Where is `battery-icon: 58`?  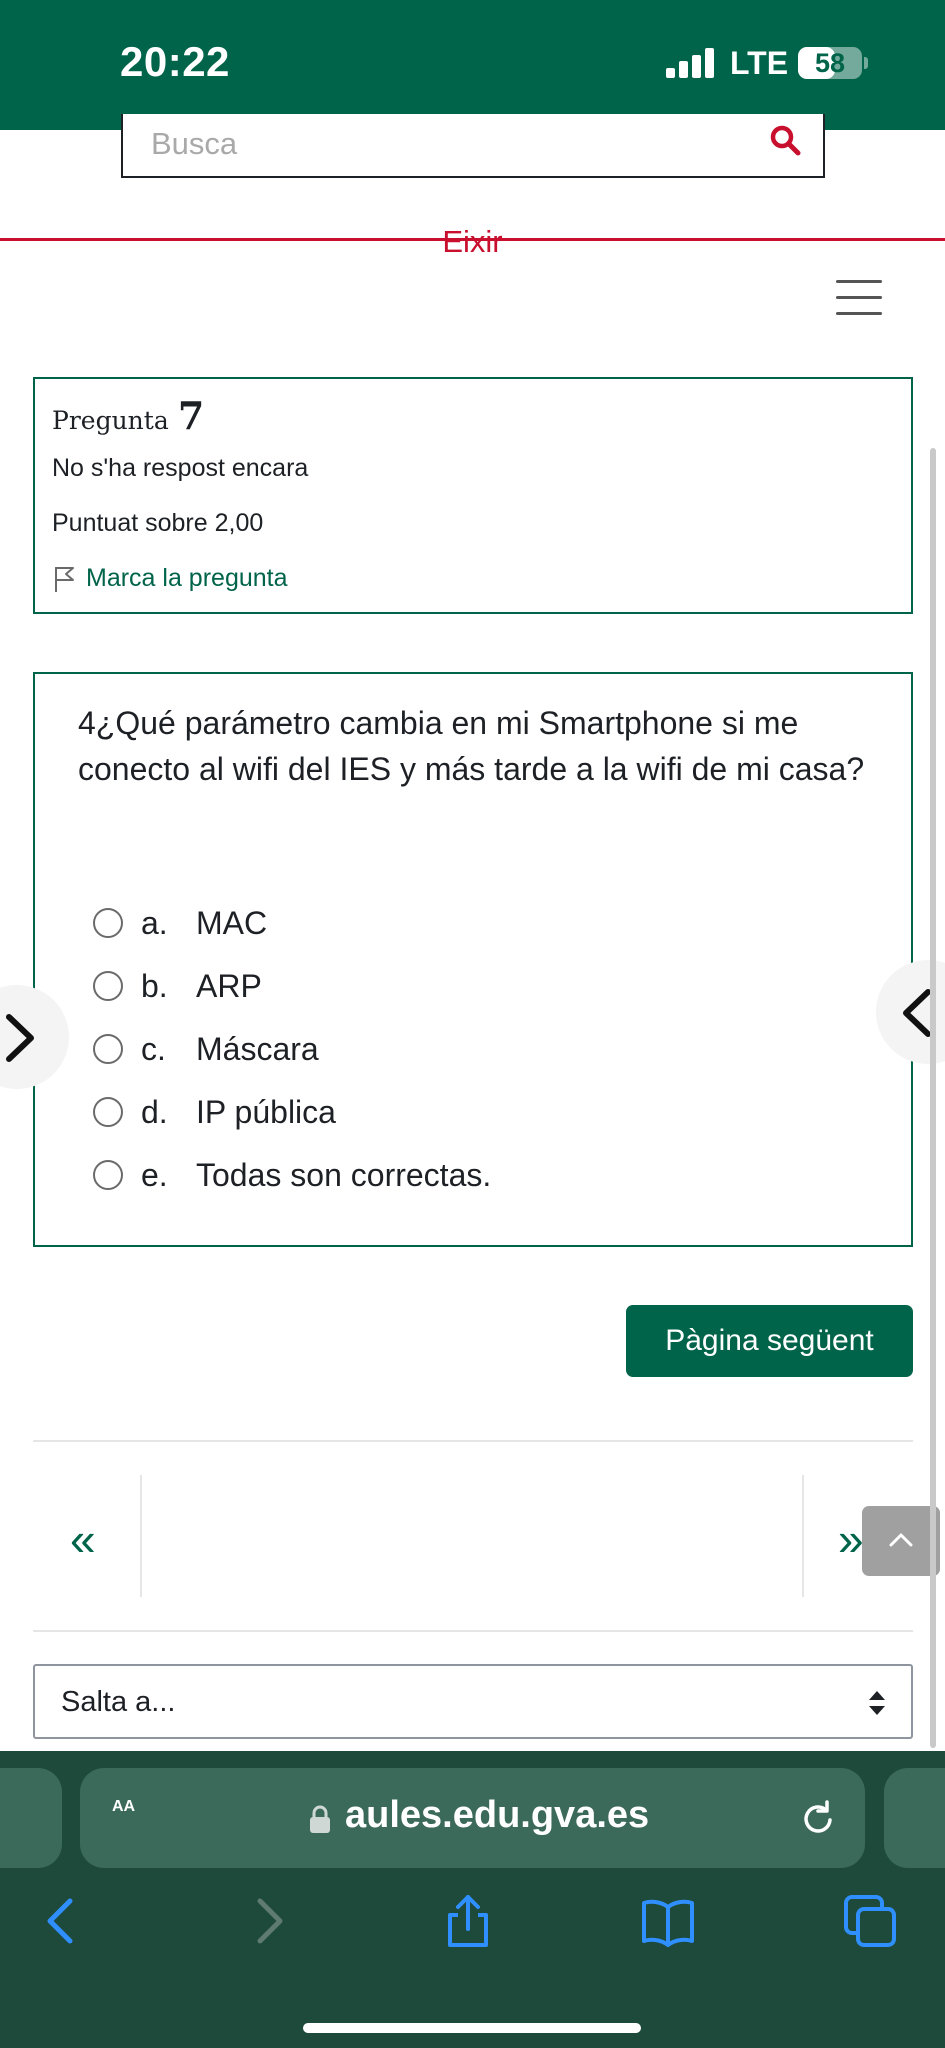 battery-icon: 58 is located at coordinates (830, 63).